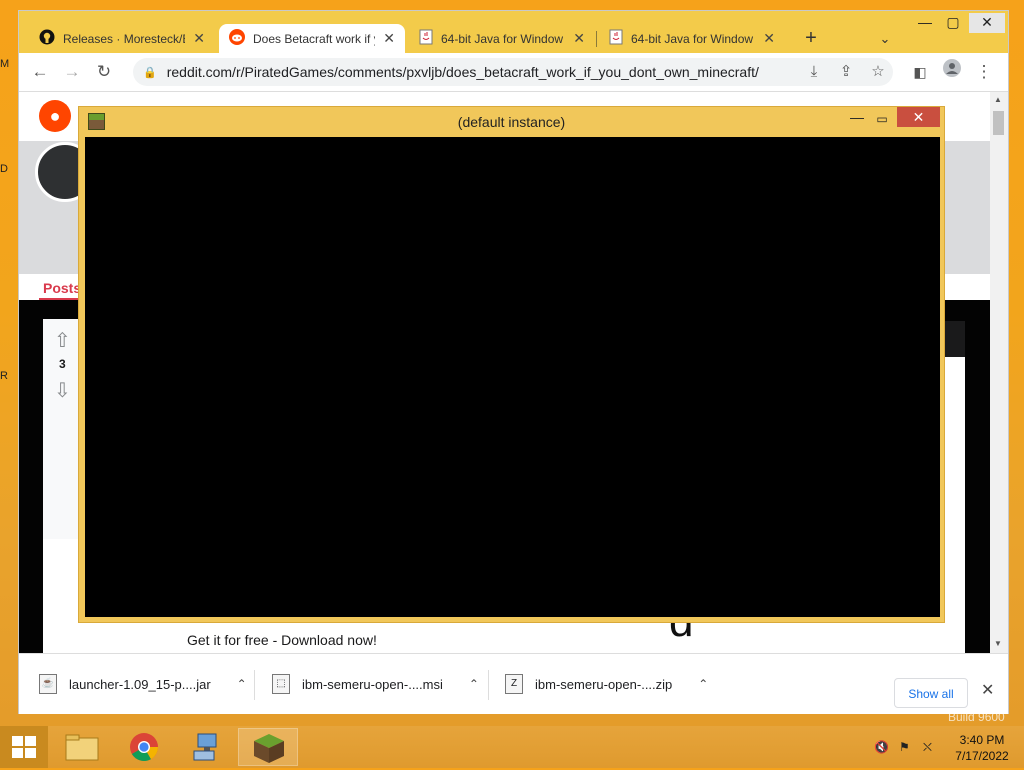 Image resolution: width=1024 pixels, height=770 pixels. I want to click on start-button, so click(24, 747).